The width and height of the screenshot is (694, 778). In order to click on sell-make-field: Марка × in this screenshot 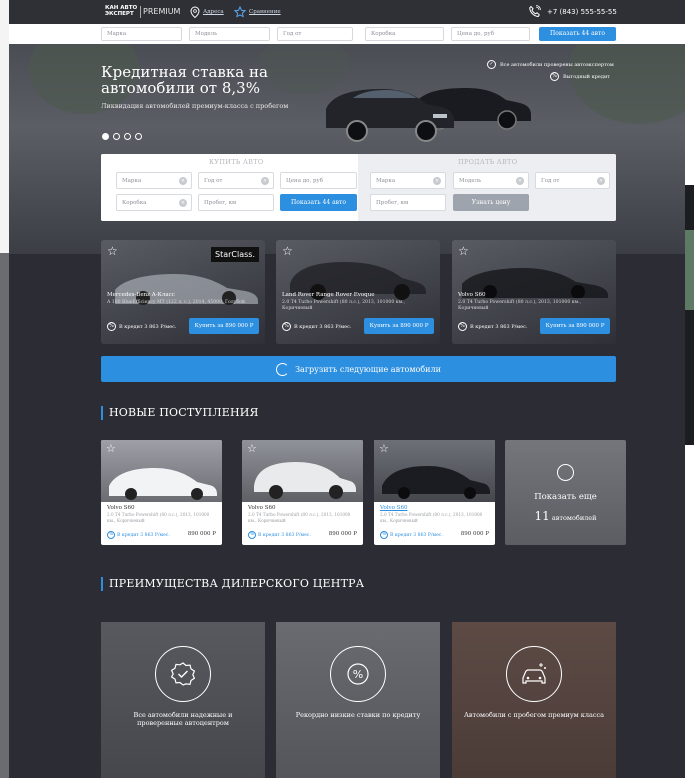, I will do `click(408, 180)`.